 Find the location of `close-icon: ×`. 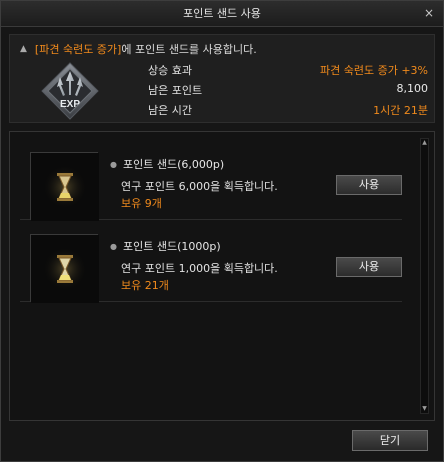

close-icon: × is located at coordinates (429, 13).